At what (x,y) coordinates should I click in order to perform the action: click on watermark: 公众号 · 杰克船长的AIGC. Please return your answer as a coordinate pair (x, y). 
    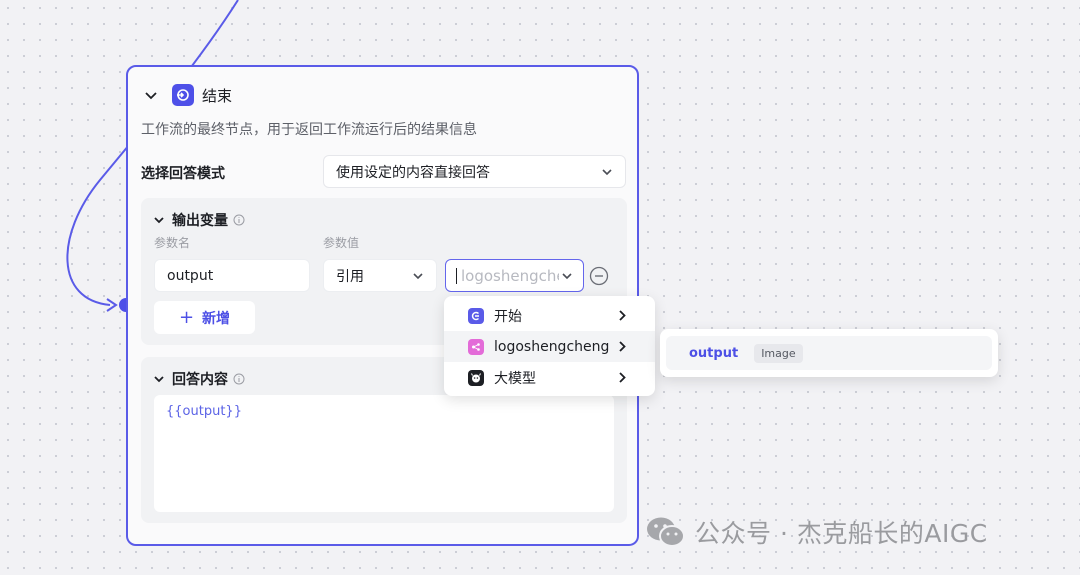
    Looking at the image, I should click on (816, 532).